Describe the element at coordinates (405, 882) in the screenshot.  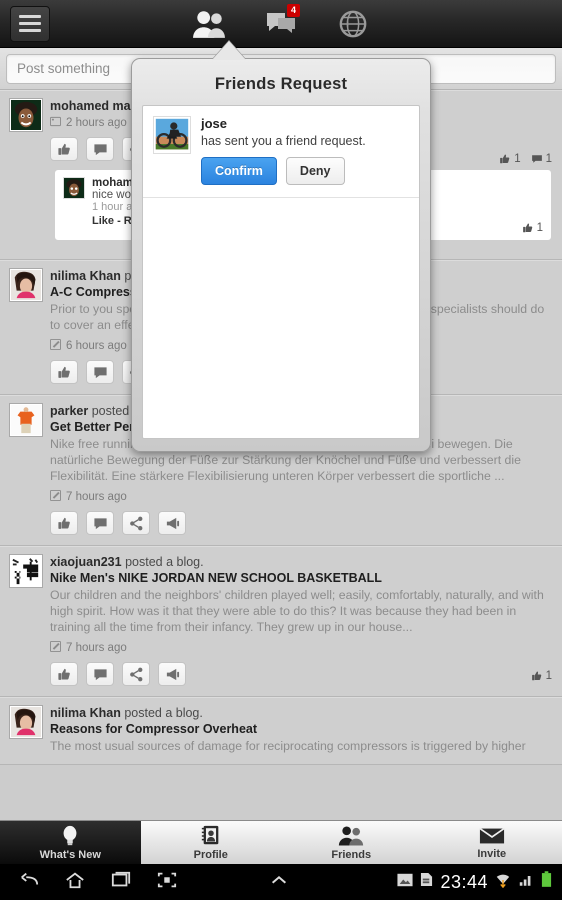
I see `image-icon` at that location.